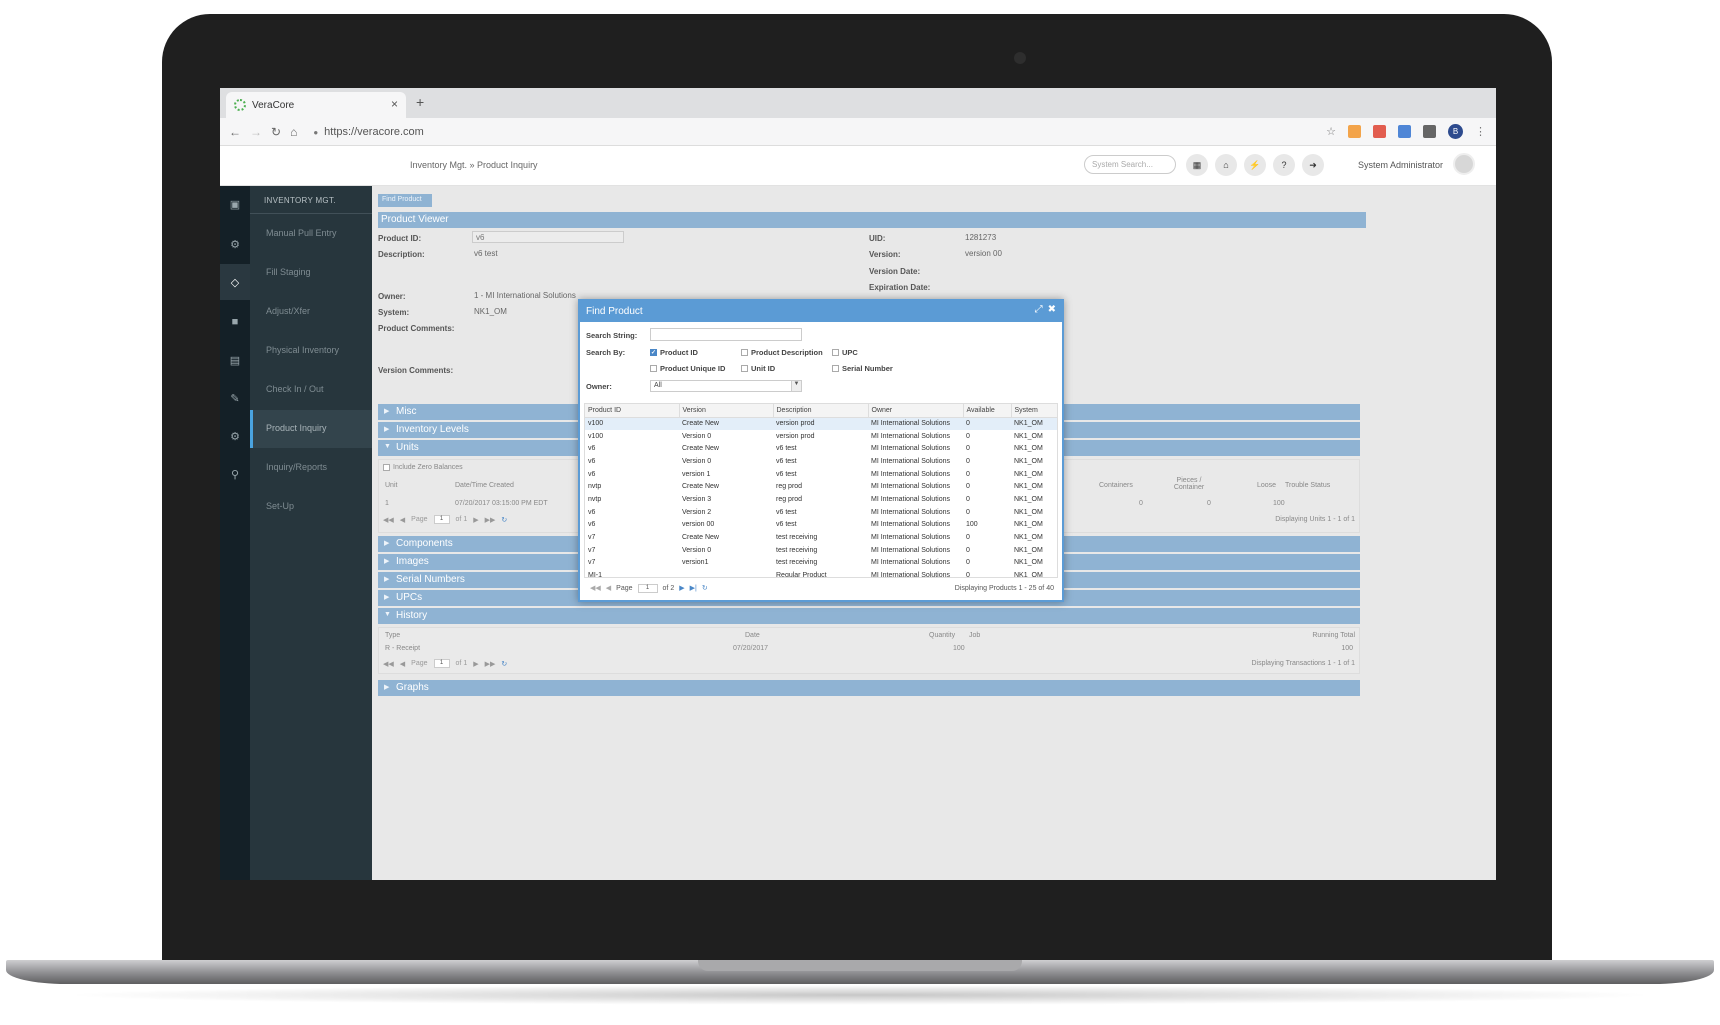 Image resolution: width=1720 pixels, height=1025 pixels. Describe the element at coordinates (1039, 309) in the screenshot. I see `maximize-icon: ⤢` at that location.